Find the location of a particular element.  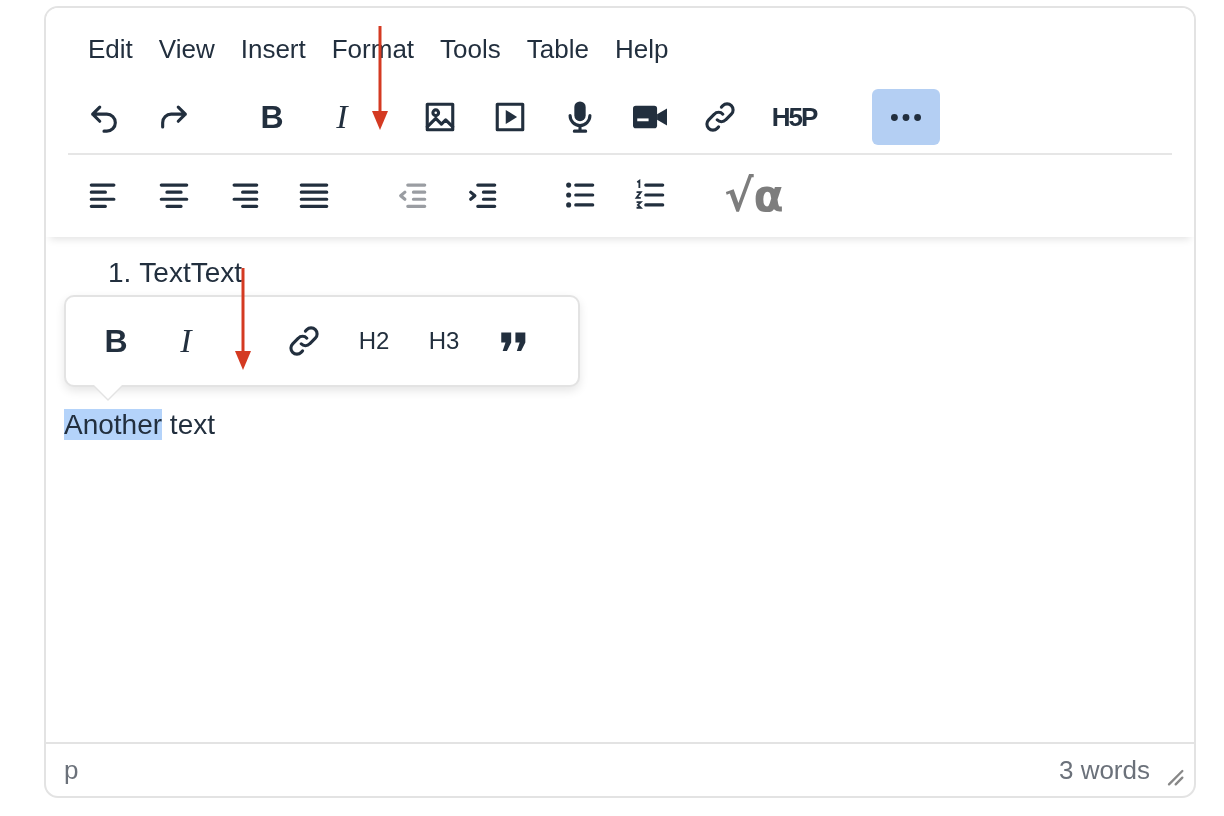

play-icon is located at coordinates (510, 117).